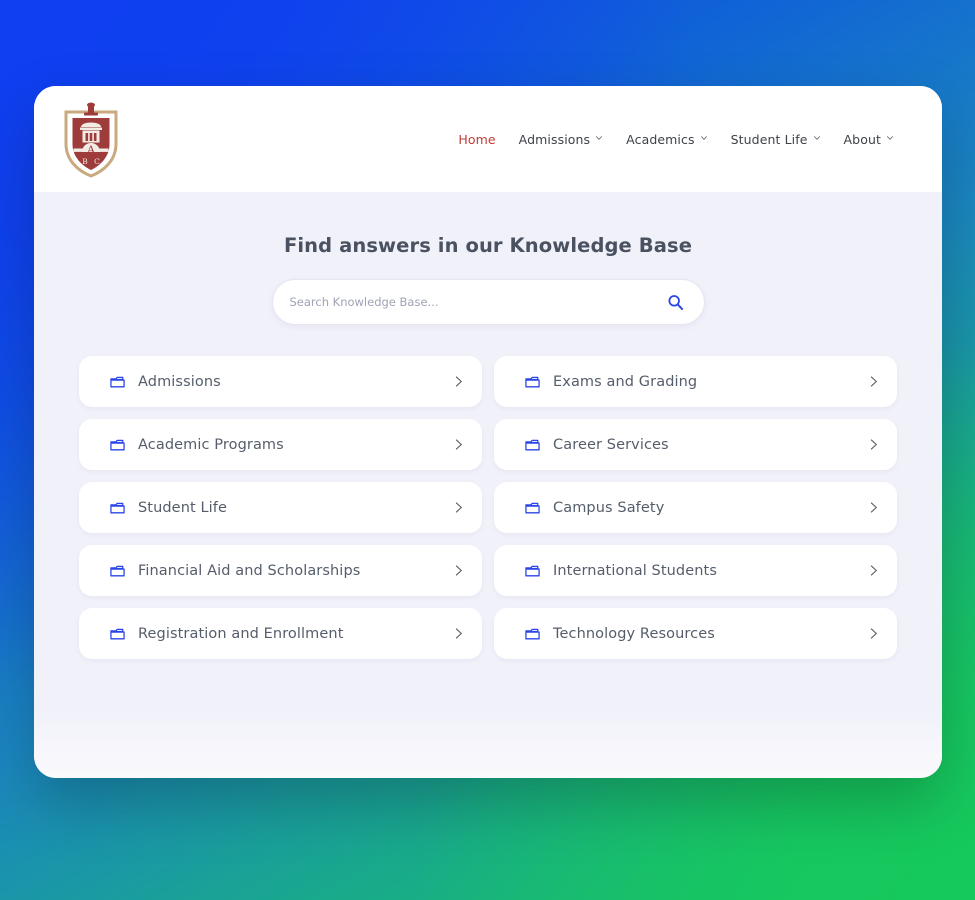 The height and width of the screenshot is (900, 975). I want to click on nav-item-academics: Academics, so click(666, 139).